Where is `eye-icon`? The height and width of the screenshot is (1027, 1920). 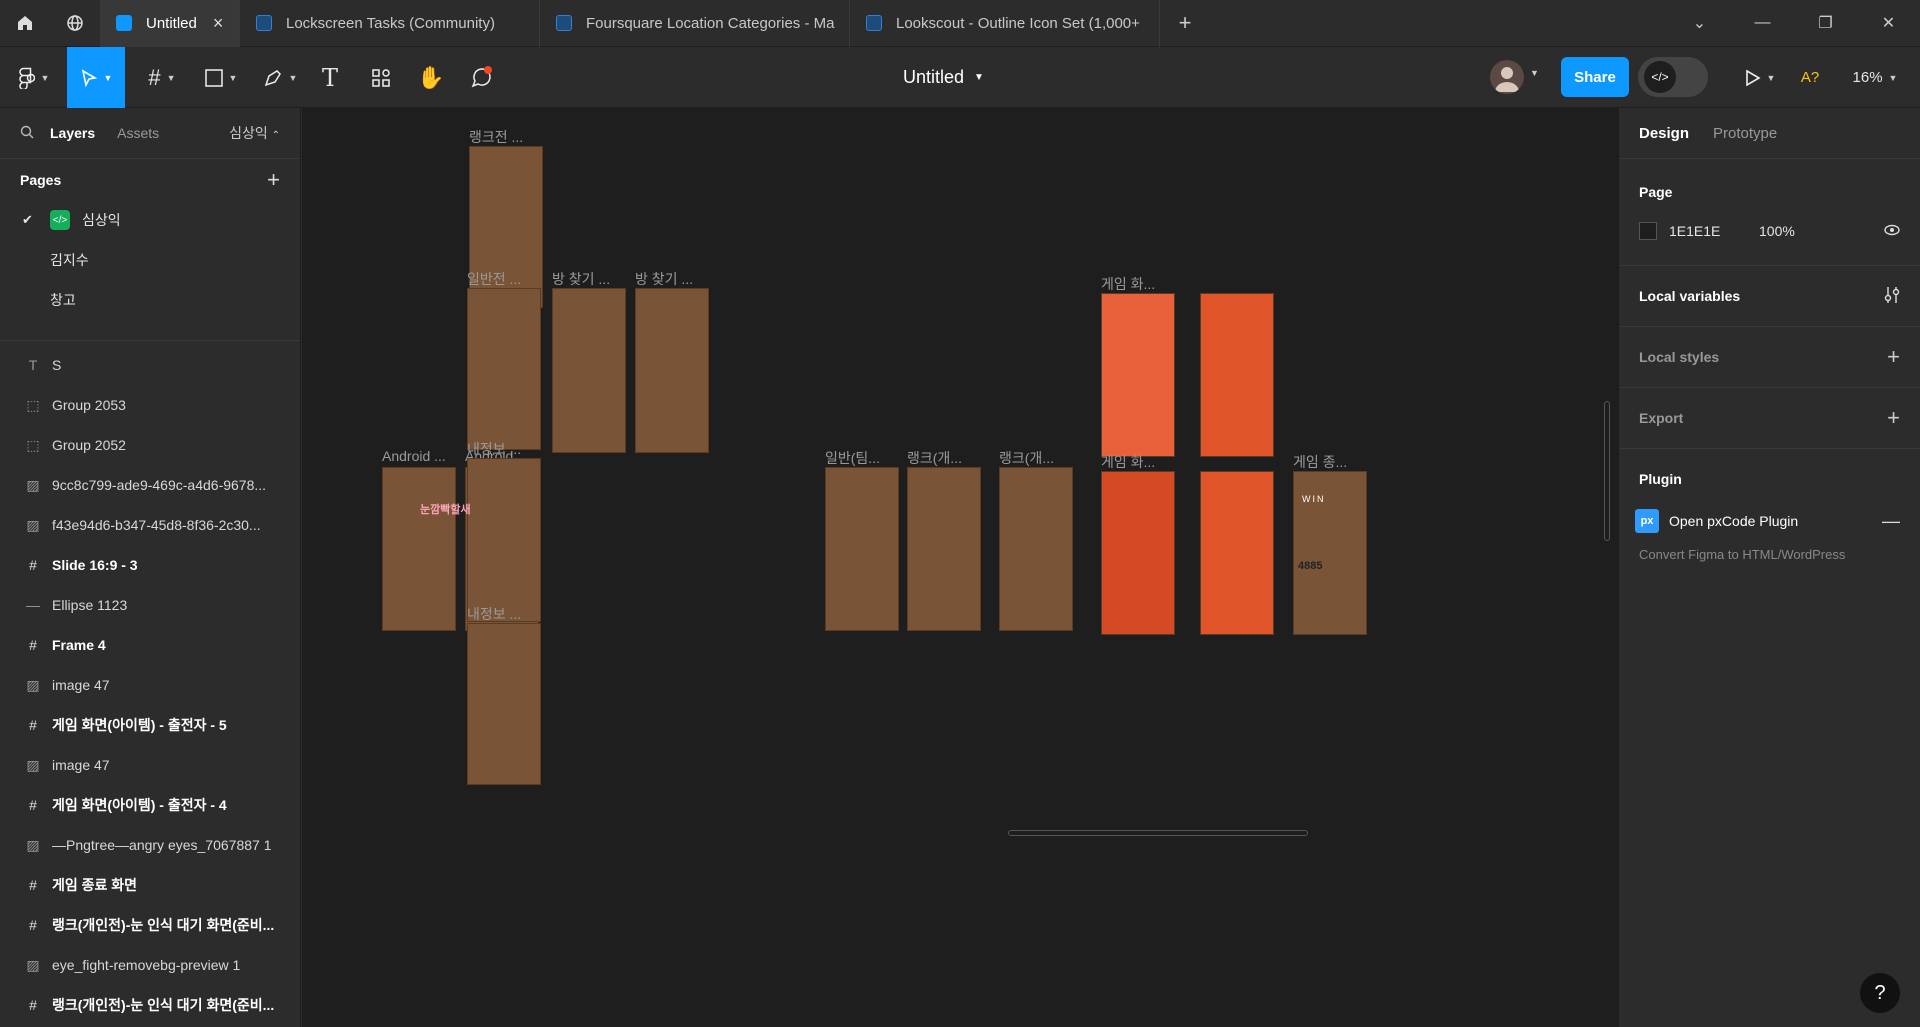 eye-icon is located at coordinates (1892, 231).